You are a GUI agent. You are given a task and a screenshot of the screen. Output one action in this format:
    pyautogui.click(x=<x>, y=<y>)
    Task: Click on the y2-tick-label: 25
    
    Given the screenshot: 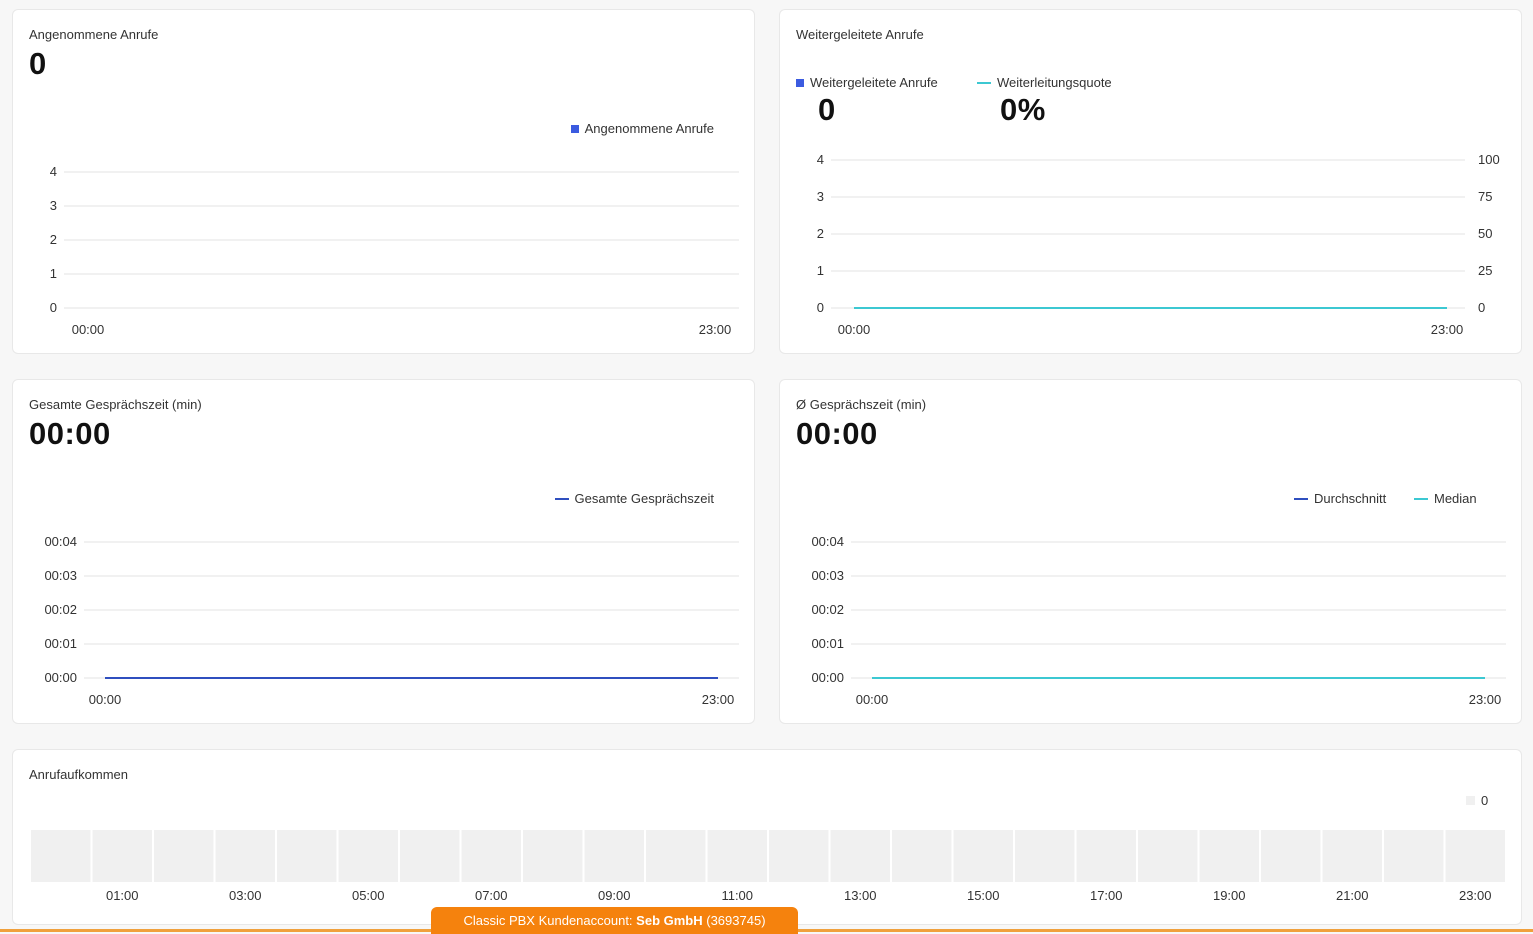 What is the action you would take?
    pyautogui.click(x=1485, y=270)
    